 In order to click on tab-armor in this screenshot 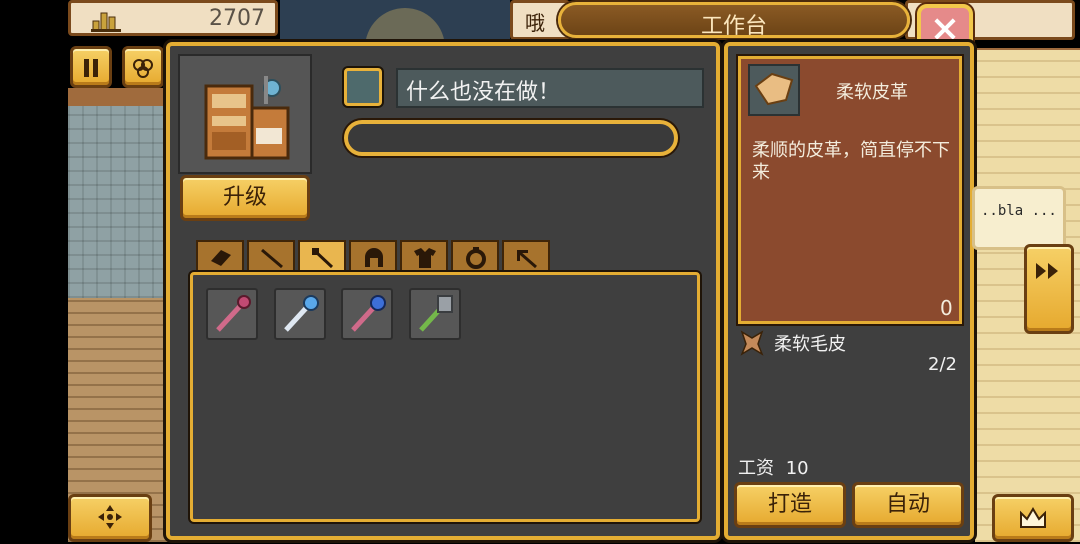, I will do `click(424, 257)`.